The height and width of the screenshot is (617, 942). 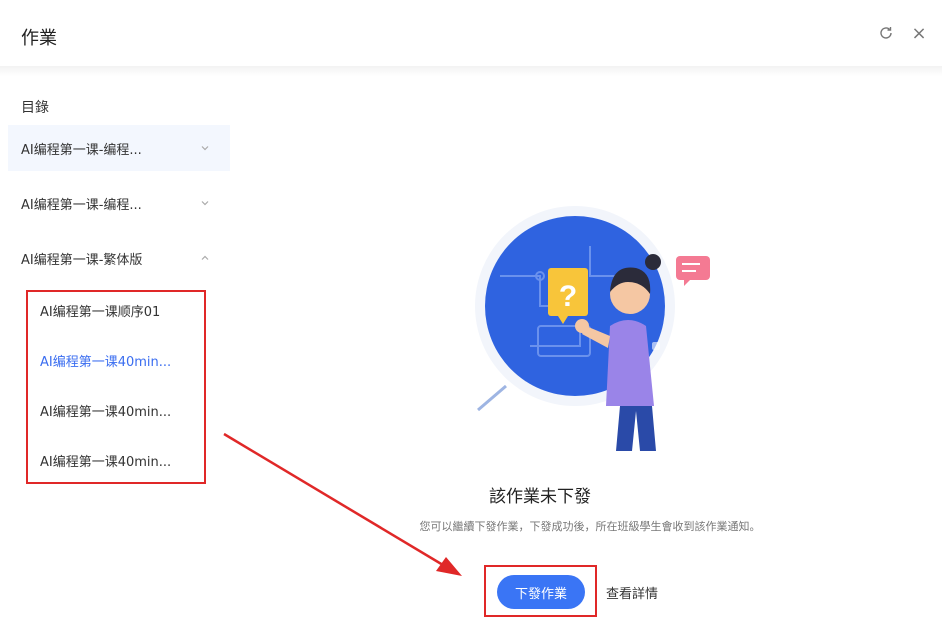 What do you see at coordinates (540, 497) in the screenshot?
I see `empty-state-title: 該作業未下發` at bounding box center [540, 497].